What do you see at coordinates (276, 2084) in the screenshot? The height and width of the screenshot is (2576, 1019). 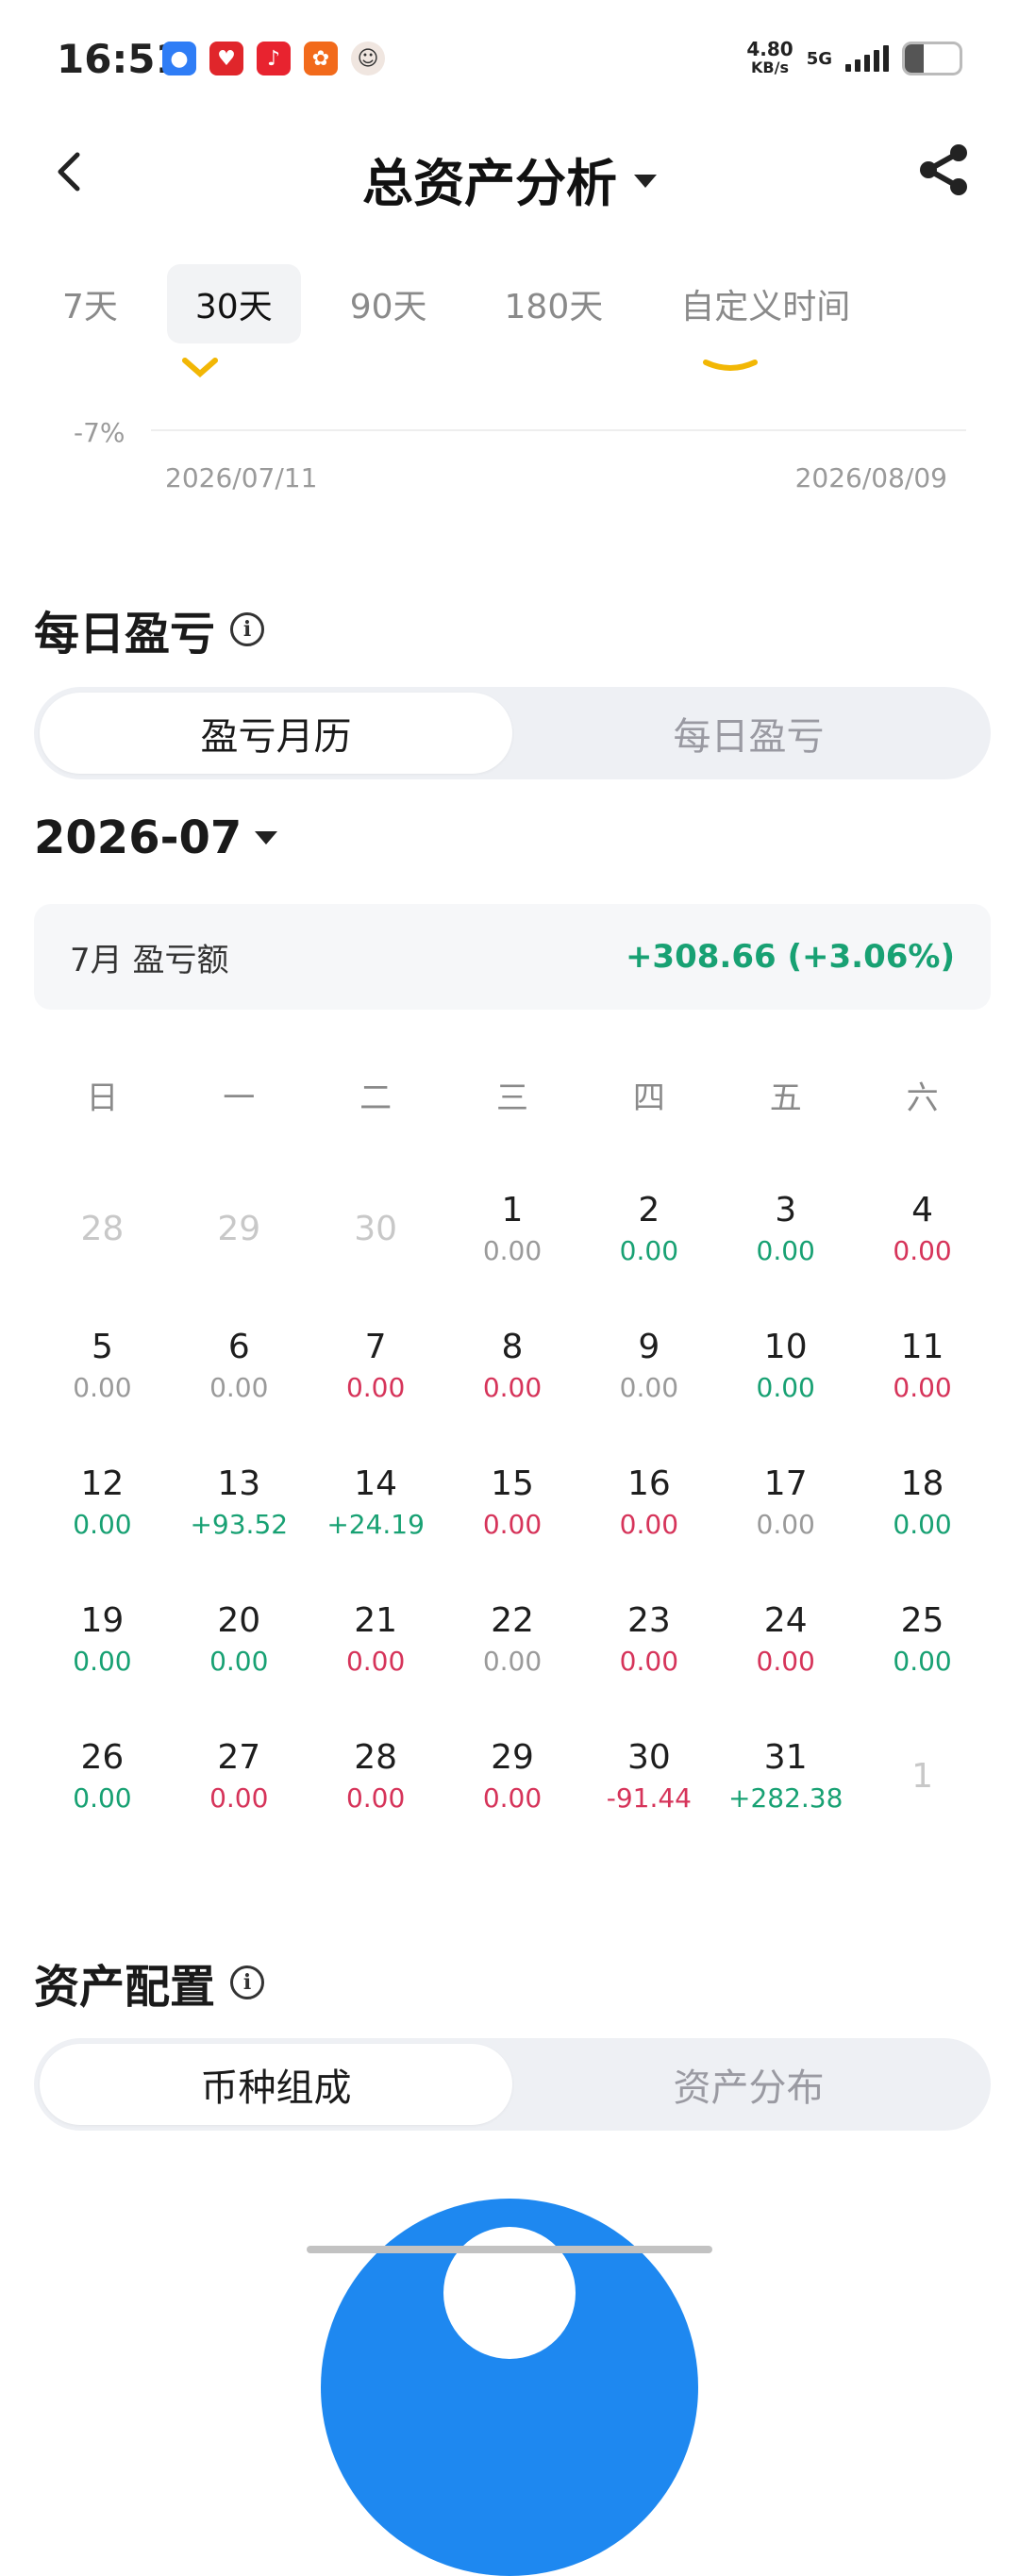 I see `seg-currency-composition: 币种组成` at bounding box center [276, 2084].